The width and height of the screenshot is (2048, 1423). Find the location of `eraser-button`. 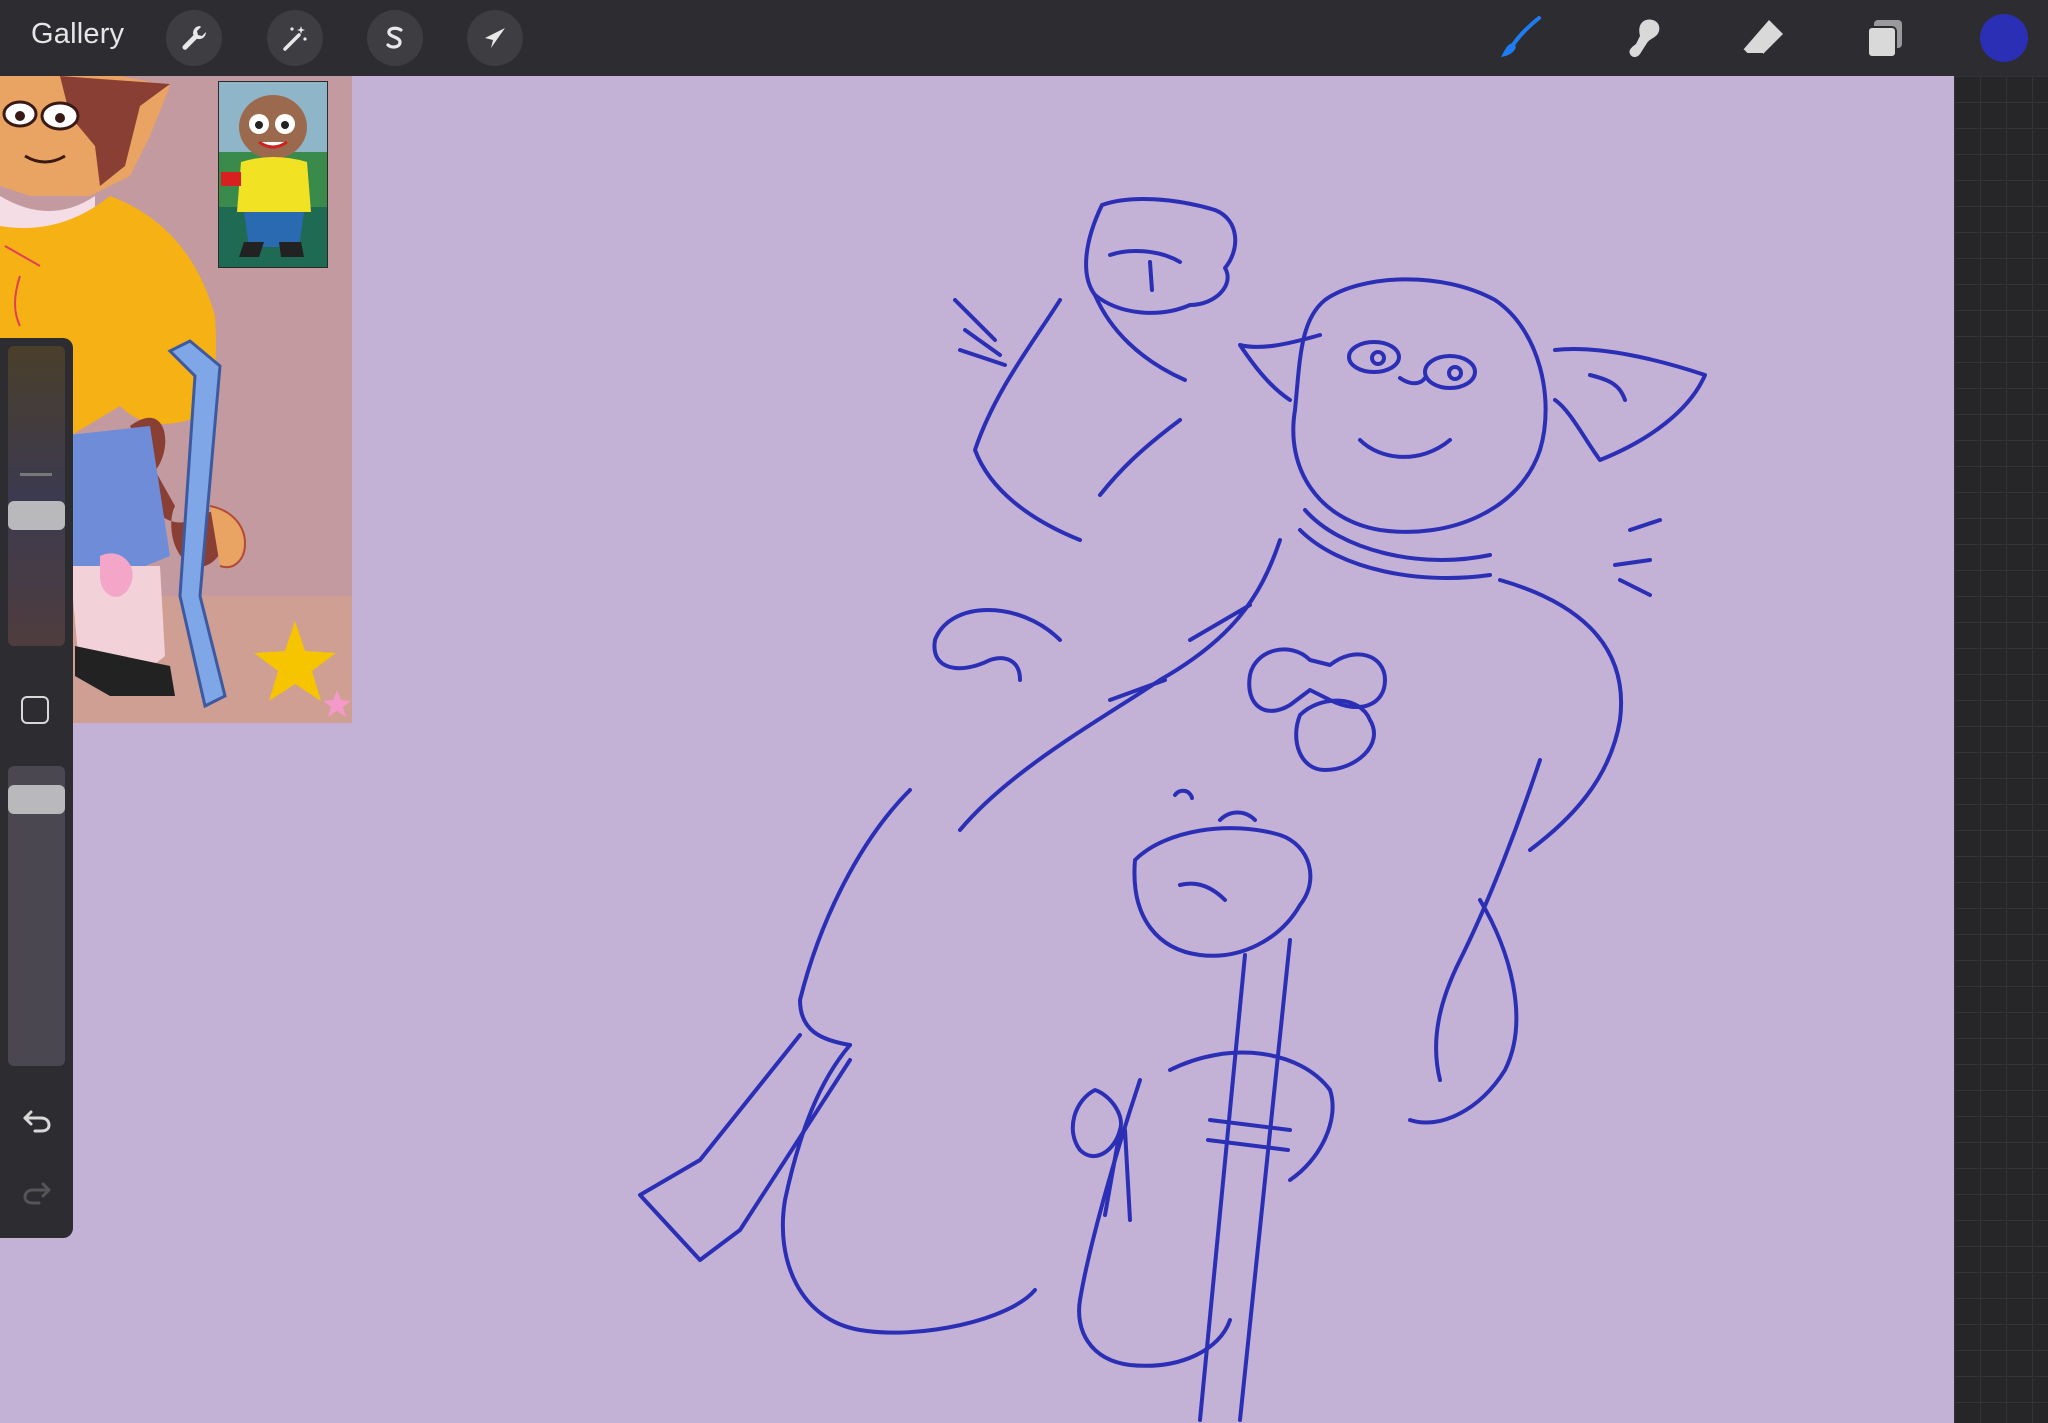

eraser-button is located at coordinates (1763, 38).